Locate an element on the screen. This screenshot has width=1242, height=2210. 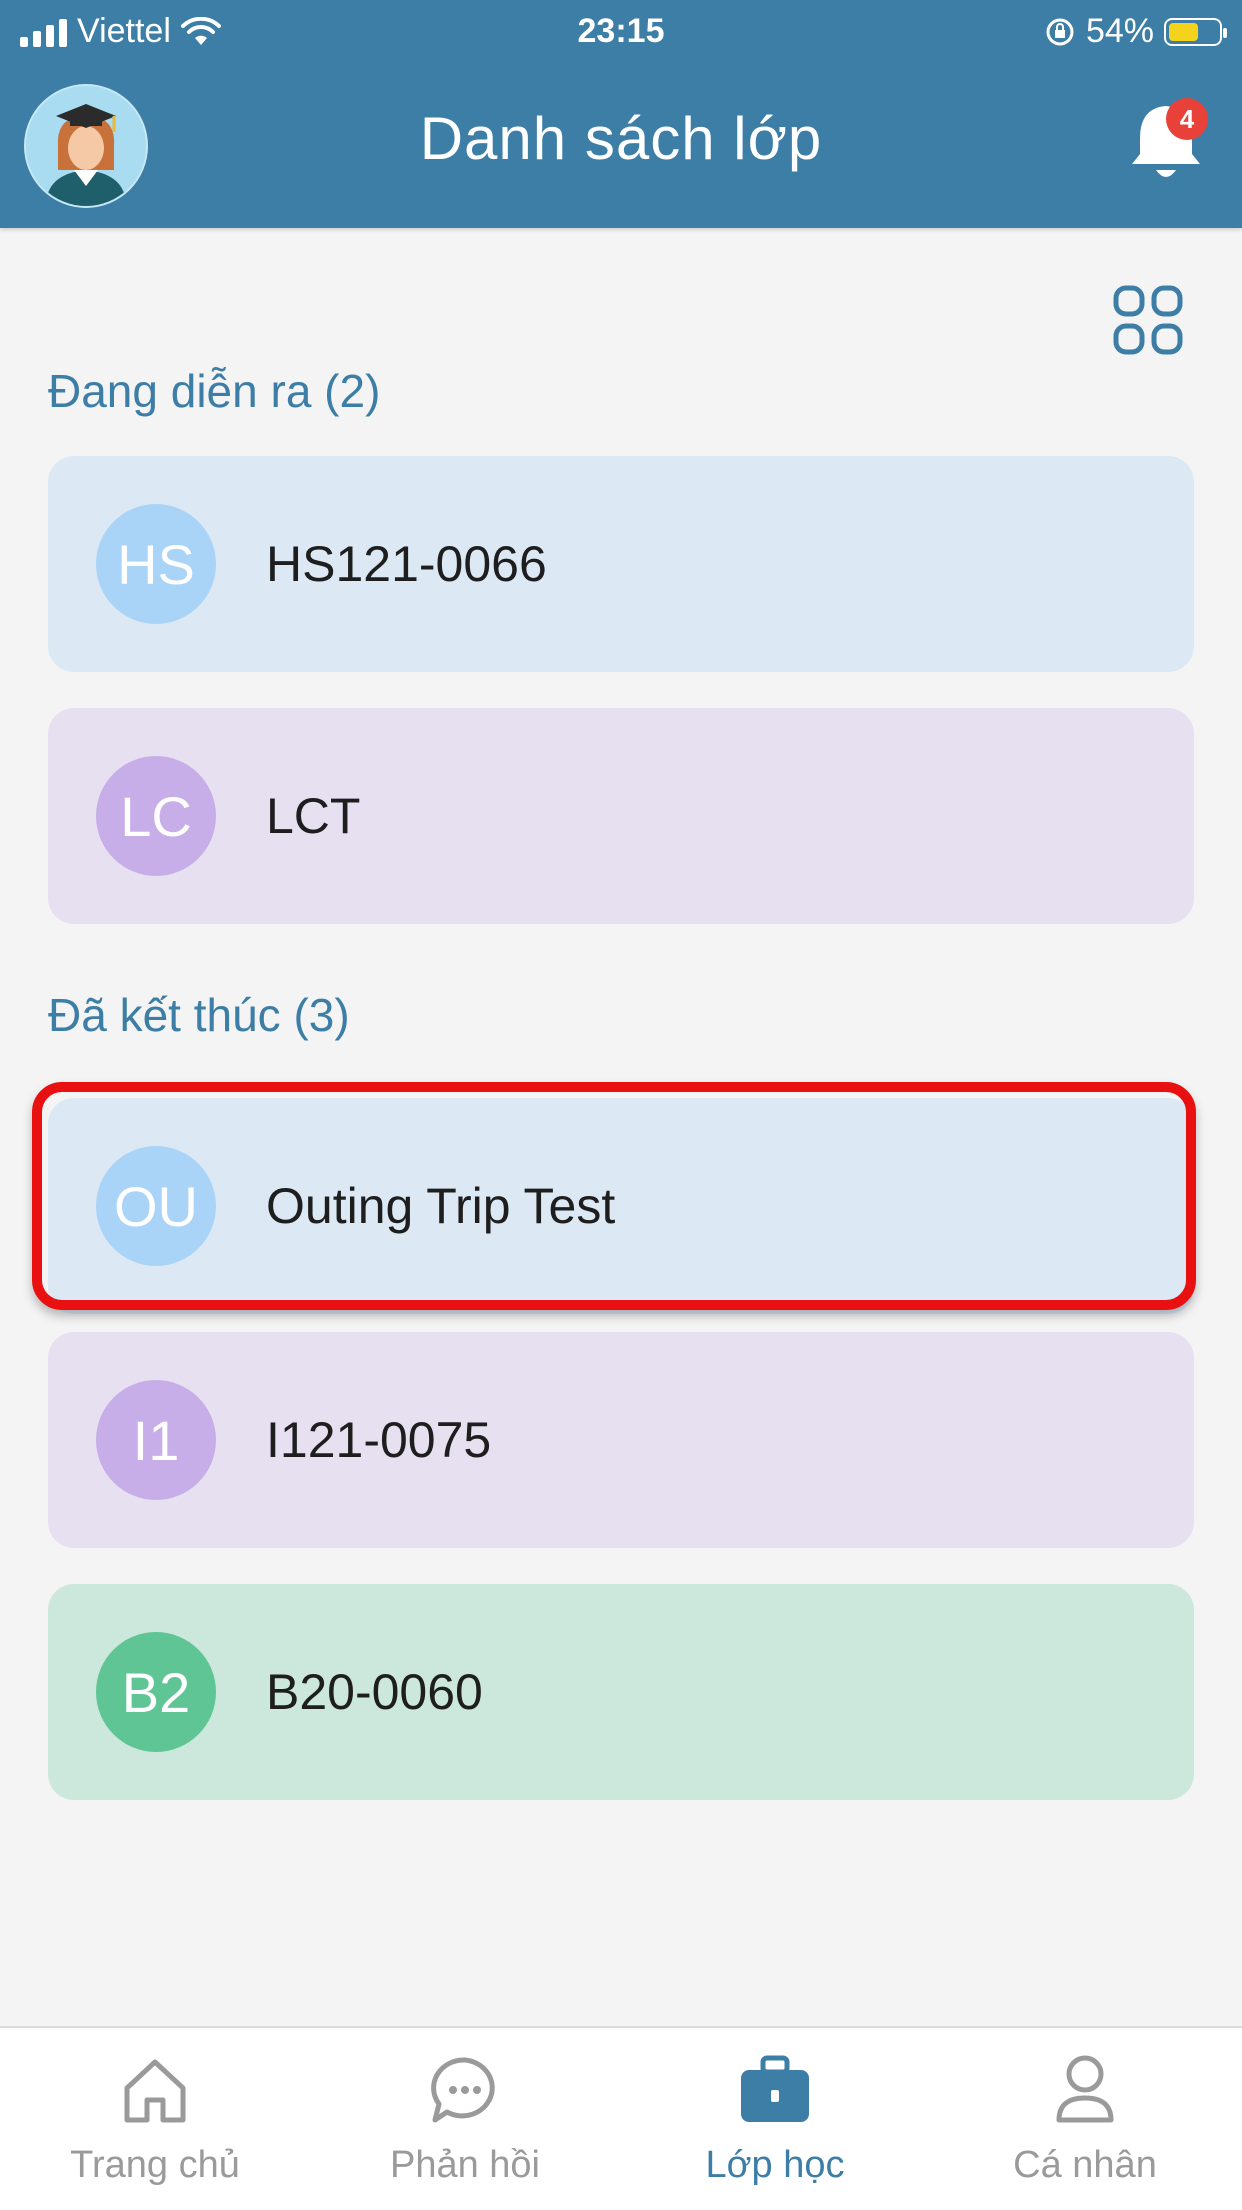
section-title-finished: Đã kết thúc (3) is located at coordinates (199, 1015).